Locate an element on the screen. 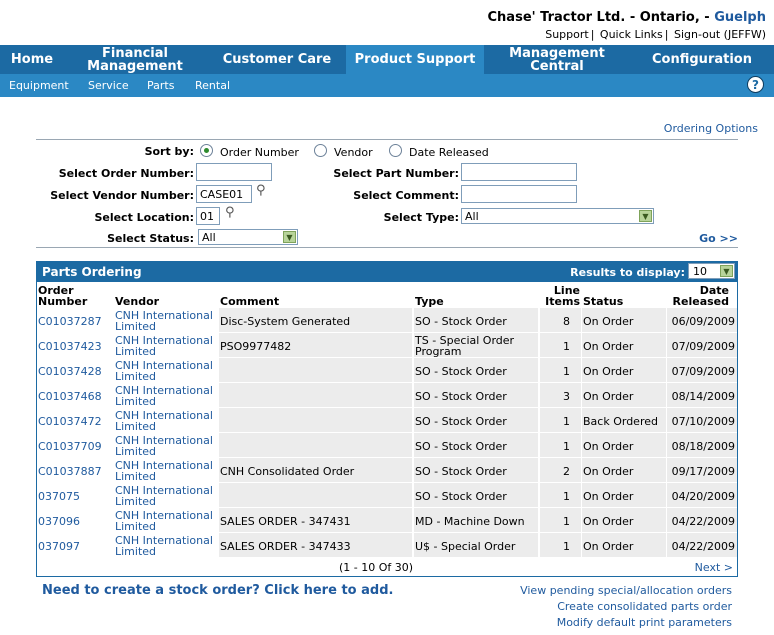 This screenshot has width=774, height=635. order-number-link: C01037428 is located at coordinates (70, 371).